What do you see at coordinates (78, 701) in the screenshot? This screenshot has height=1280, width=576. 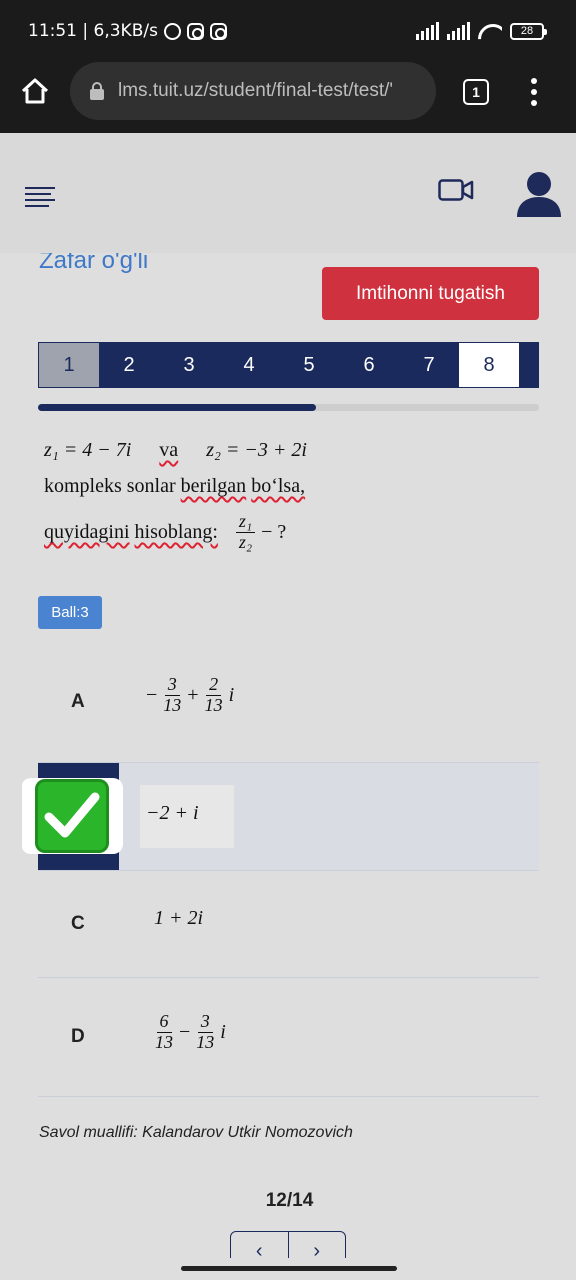 I see `option-letter-a: A` at bounding box center [78, 701].